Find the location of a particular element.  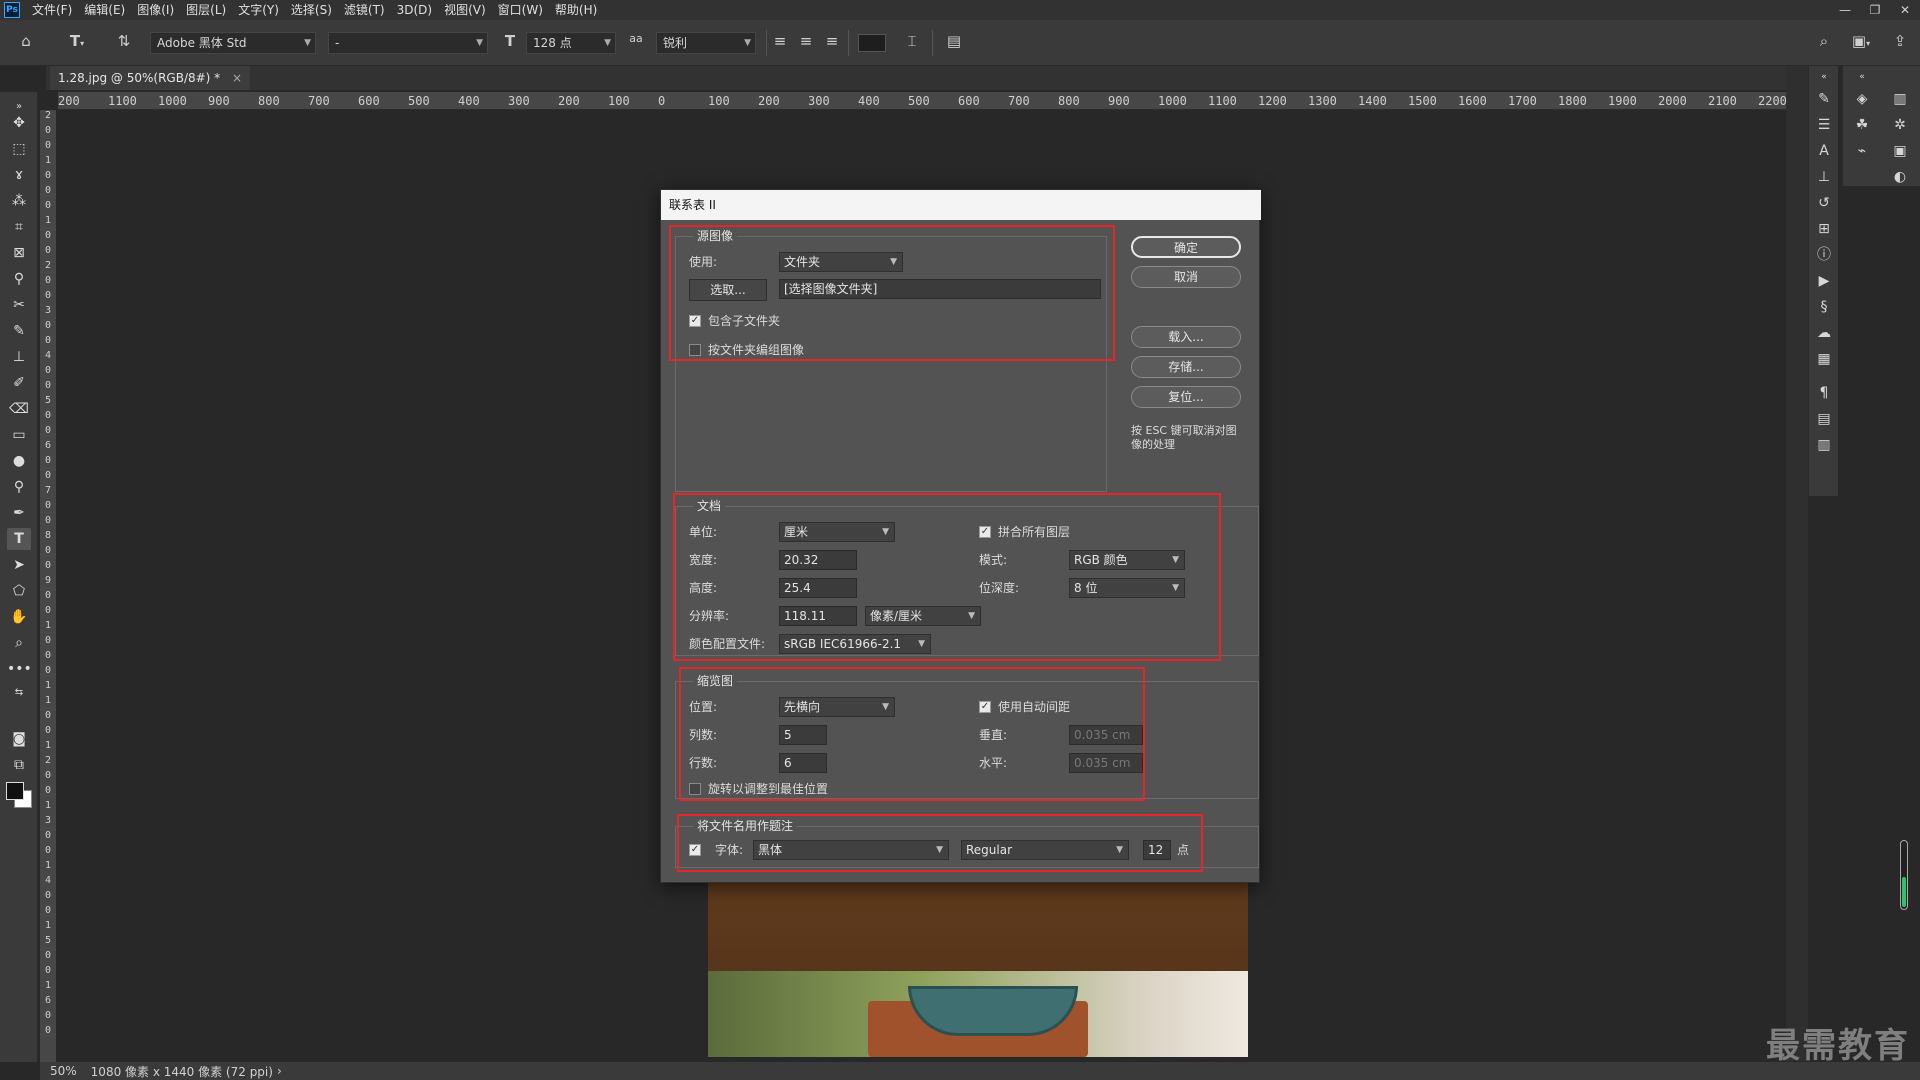

screen-mode-icon: ⧉ is located at coordinates (19, 765).